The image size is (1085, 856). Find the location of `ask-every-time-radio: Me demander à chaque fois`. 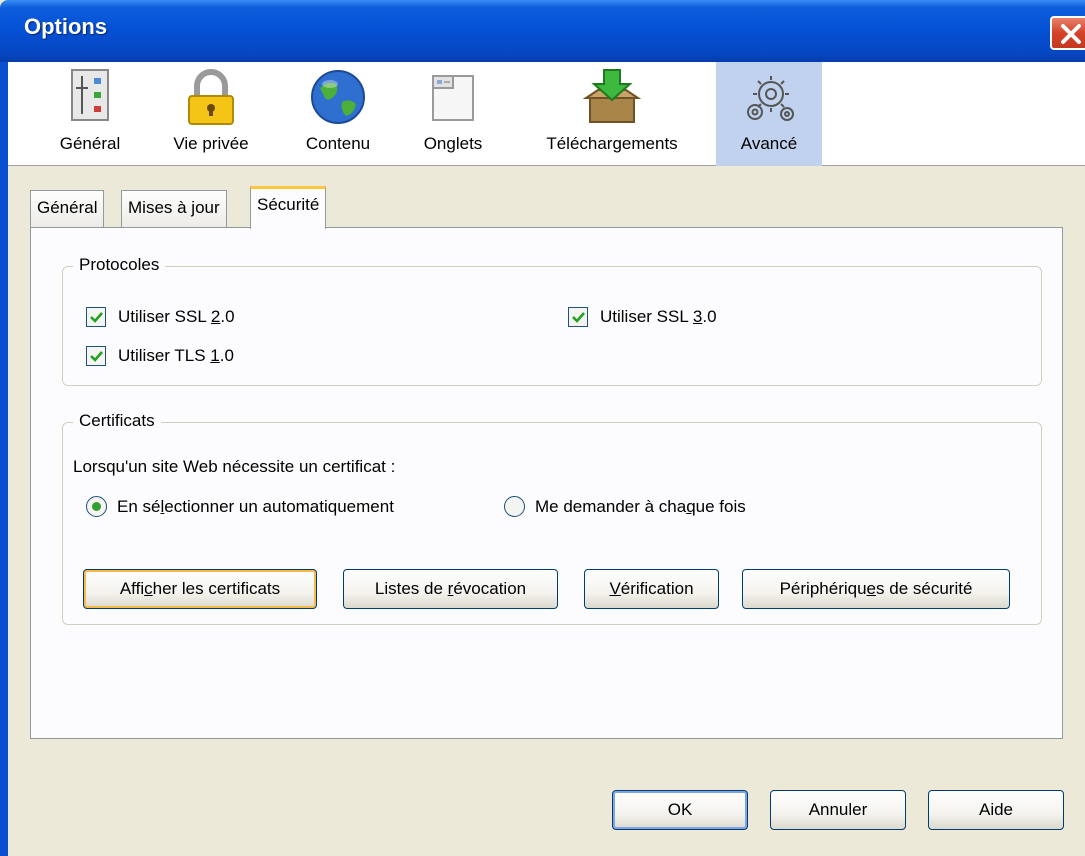

ask-every-time-radio: Me demander à chaque fois is located at coordinates (625, 506).